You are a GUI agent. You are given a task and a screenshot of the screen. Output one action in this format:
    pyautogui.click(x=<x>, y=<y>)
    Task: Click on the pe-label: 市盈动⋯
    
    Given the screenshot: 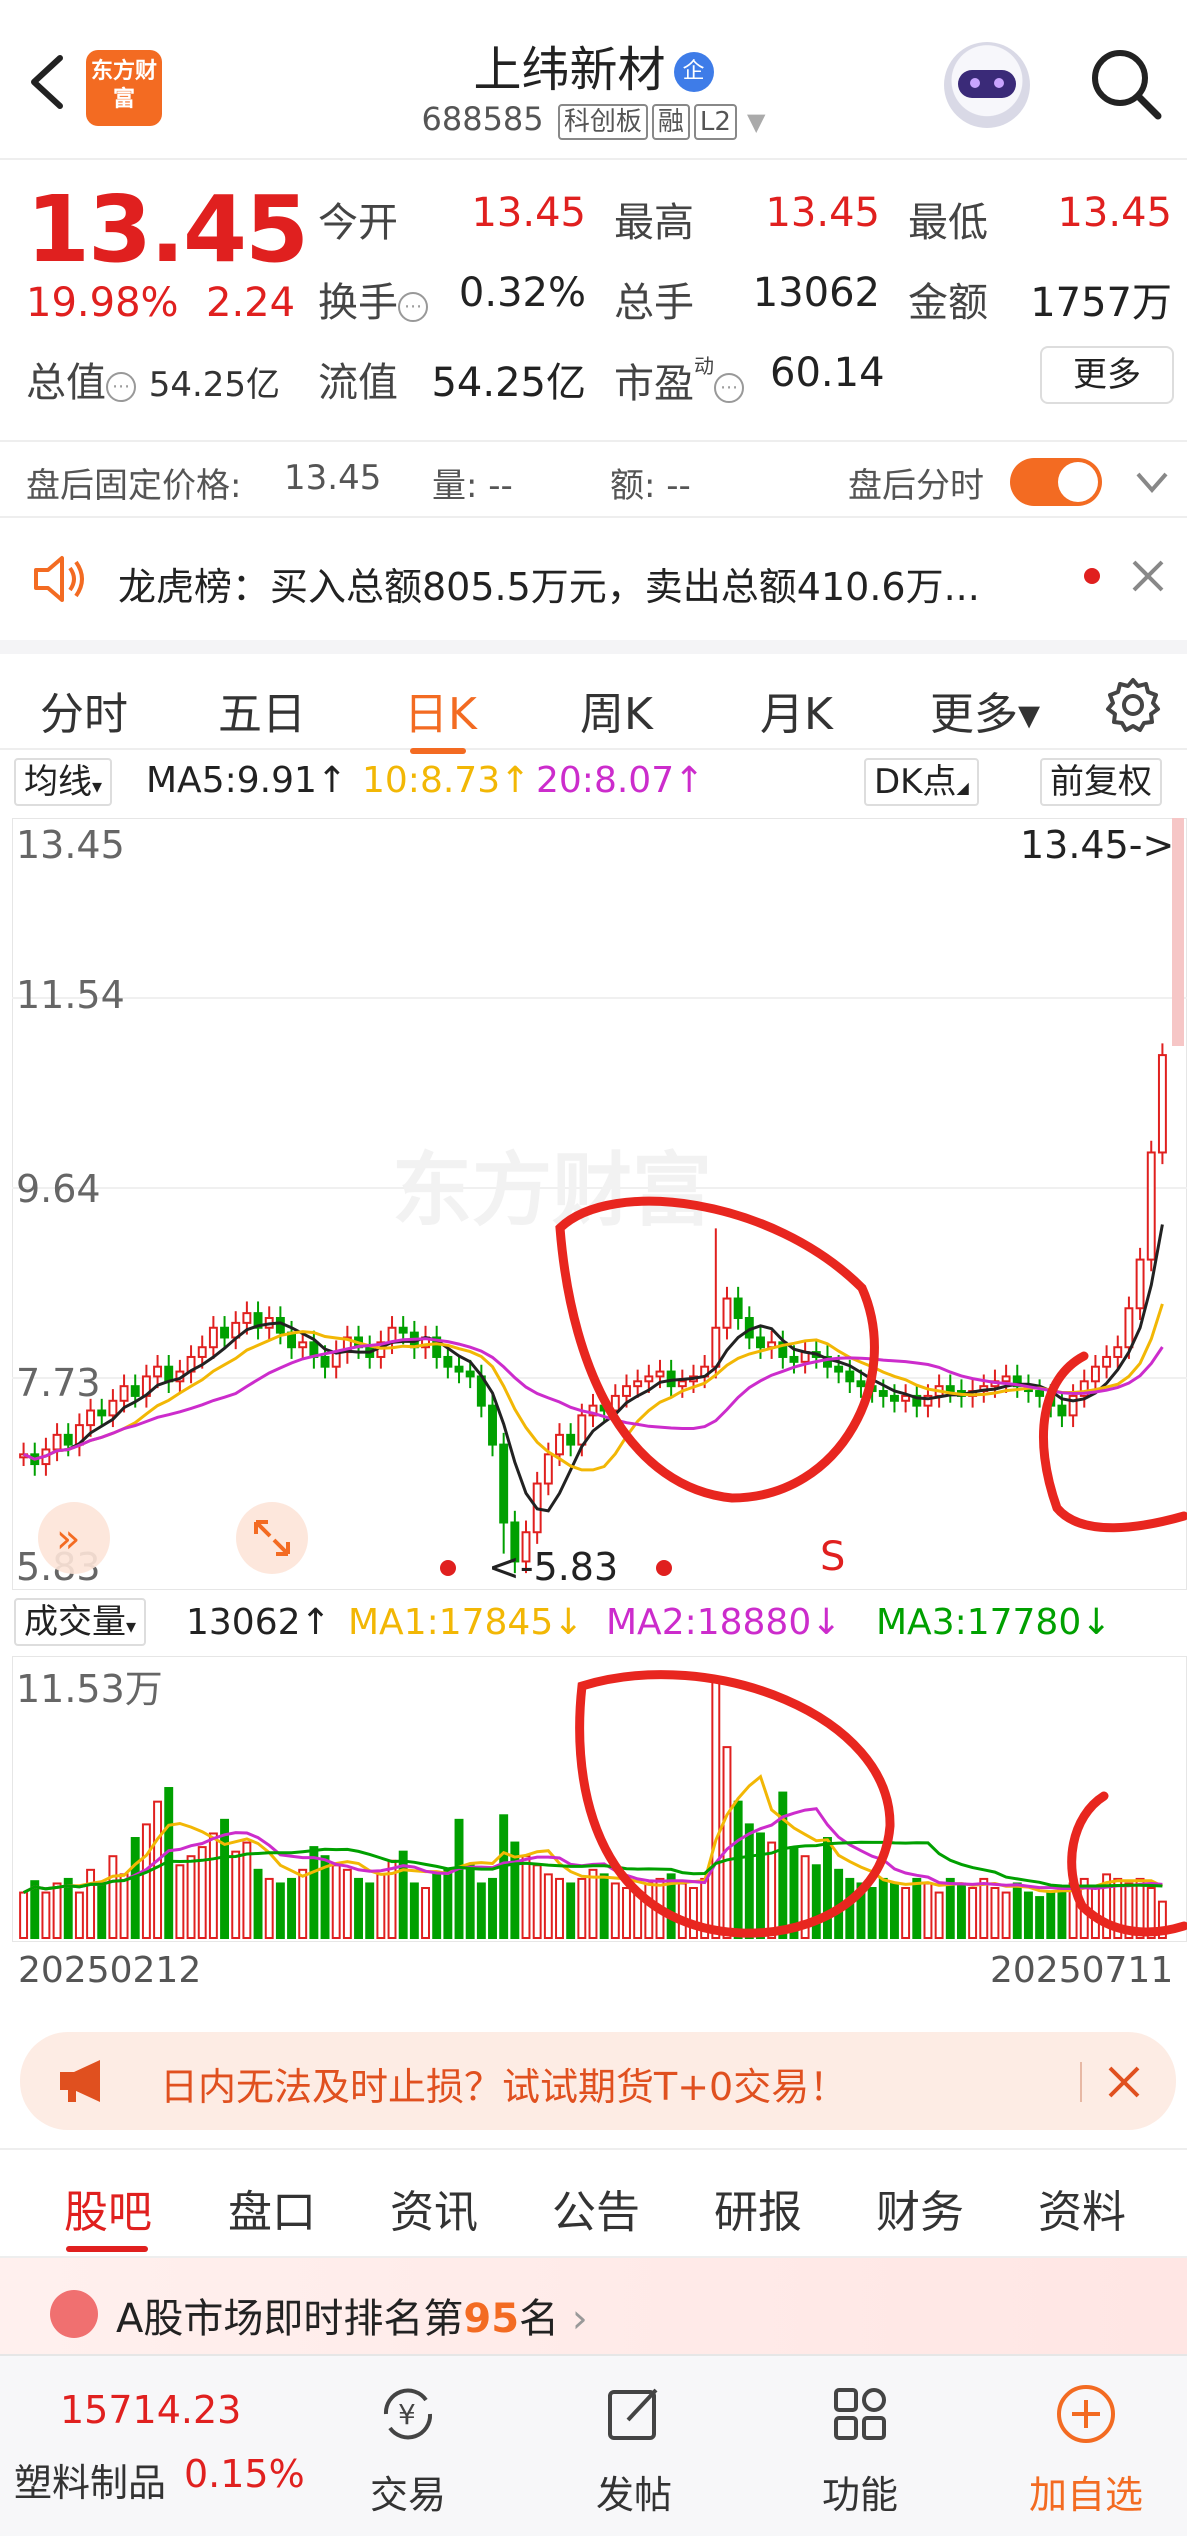 What is the action you would take?
    pyautogui.click(x=679, y=379)
    